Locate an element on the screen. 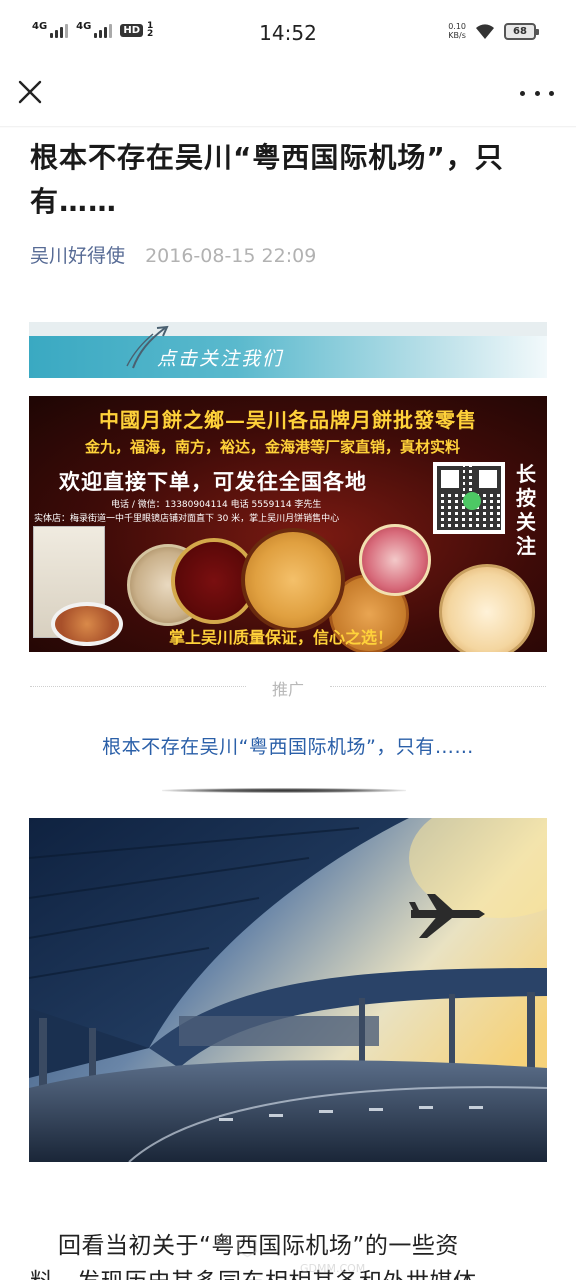  ad-main-slogan: 欢迎直接下单，可发往全国各地 is located at coordinates (213, 482).